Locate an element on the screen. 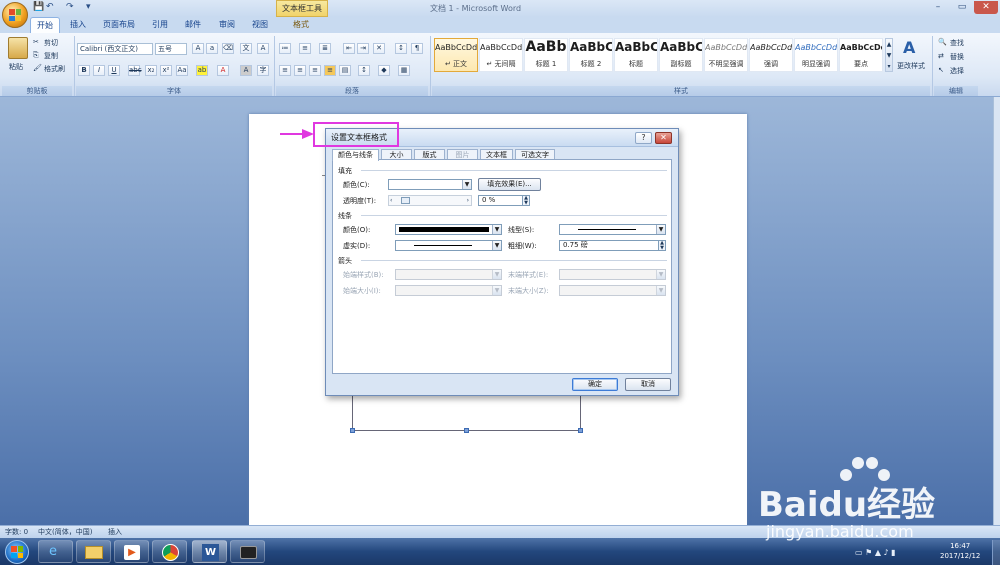  tab-references: 引用 is located at coordinates (160, 25).